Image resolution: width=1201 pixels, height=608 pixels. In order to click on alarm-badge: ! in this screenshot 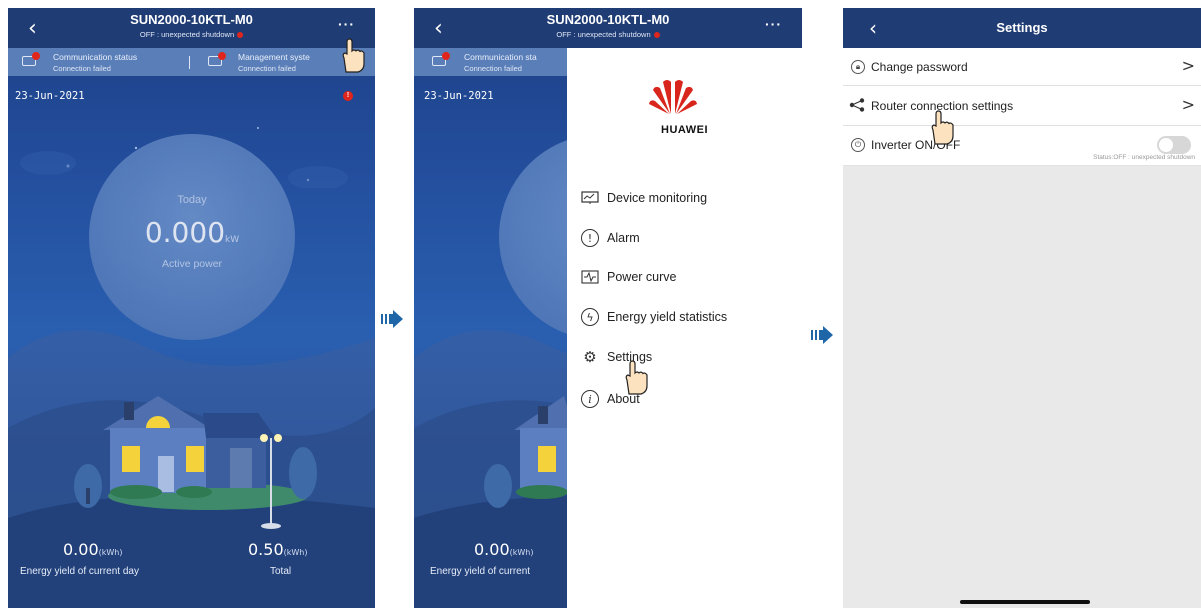, I will do `click(348, 96)`.